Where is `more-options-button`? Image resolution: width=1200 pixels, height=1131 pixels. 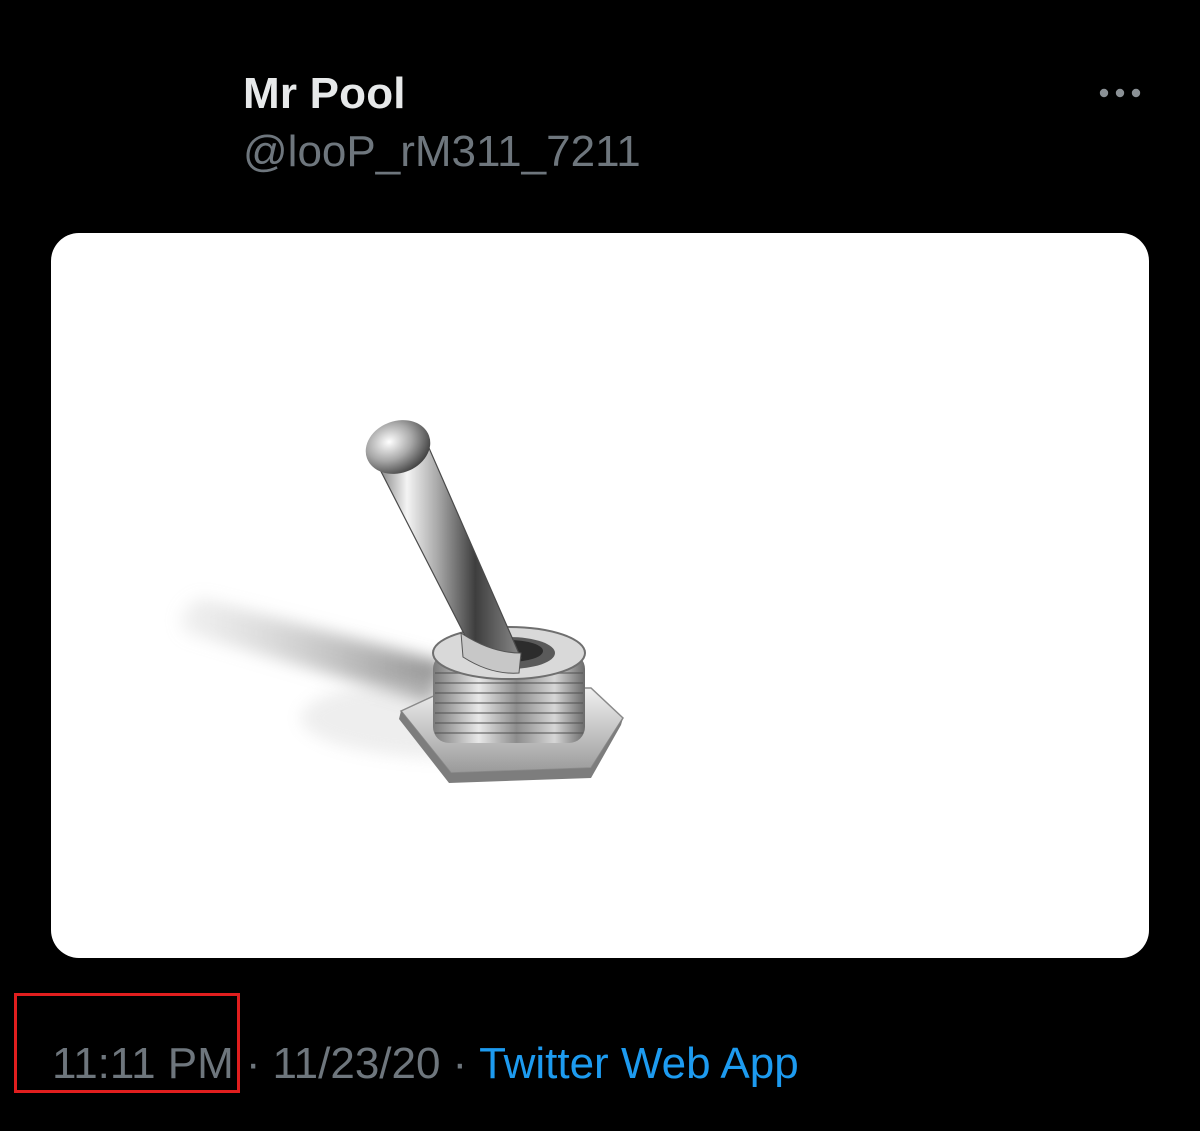 more-options-button is located at coordinates (1120, 93).